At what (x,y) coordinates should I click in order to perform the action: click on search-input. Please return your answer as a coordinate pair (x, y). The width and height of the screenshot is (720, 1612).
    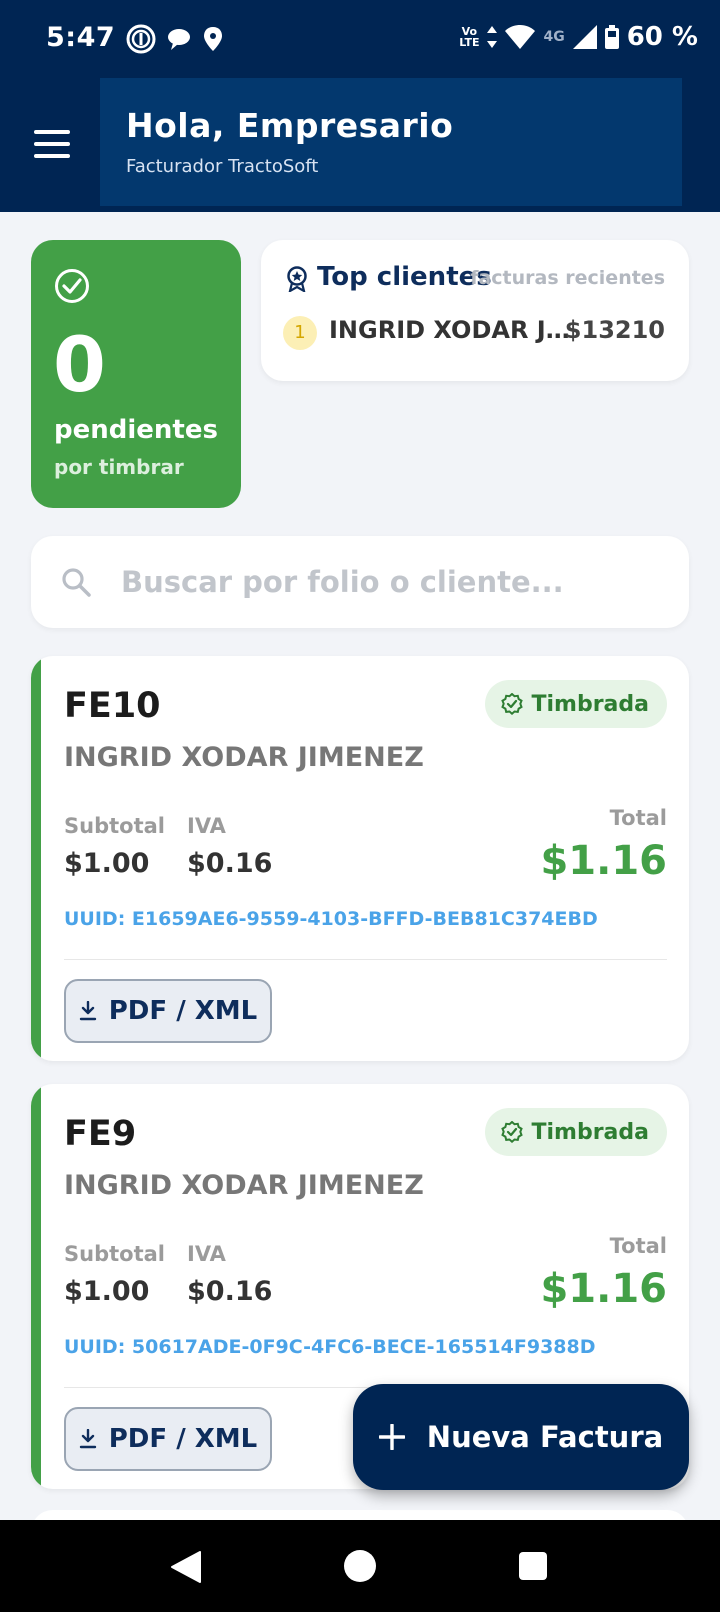
    Looking at the image, I should click on (391, 582).